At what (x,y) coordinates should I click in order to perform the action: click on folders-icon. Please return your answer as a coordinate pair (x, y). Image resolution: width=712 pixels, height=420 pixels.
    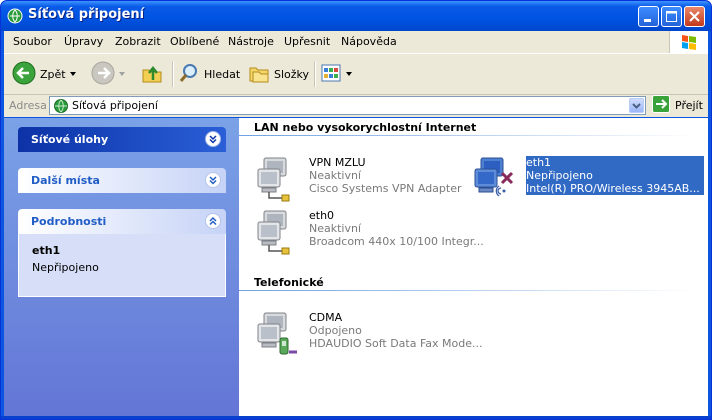
    Looking at the image, I should click on (259, 74).